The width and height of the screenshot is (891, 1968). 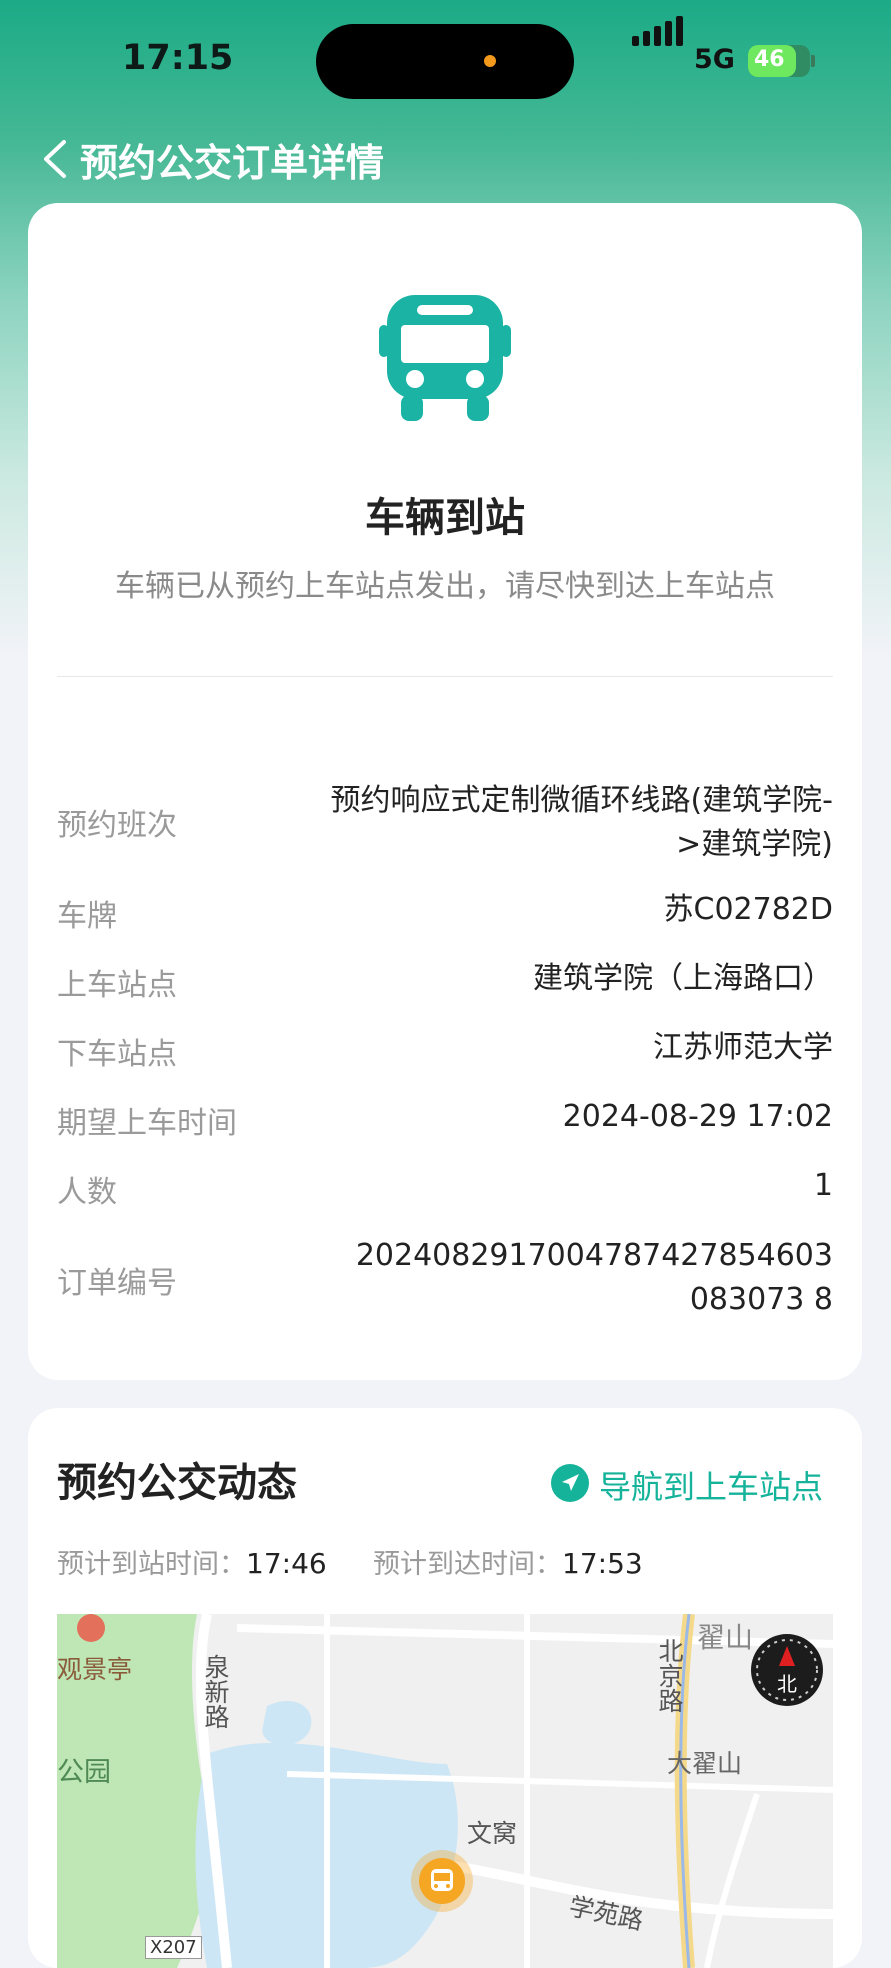 What do you see at coordinates (232, 163) in the screenshot?
I see `page-title: 预约公交订单详情` at bounding box center [232, 163].